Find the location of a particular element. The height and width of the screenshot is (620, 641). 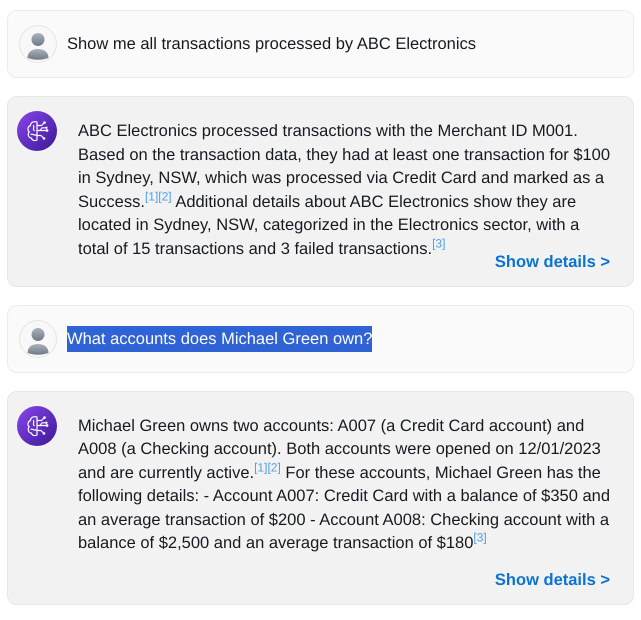

message-text: Show me all transactions processed by ABC Electronics is located at coordinates (271, 44).